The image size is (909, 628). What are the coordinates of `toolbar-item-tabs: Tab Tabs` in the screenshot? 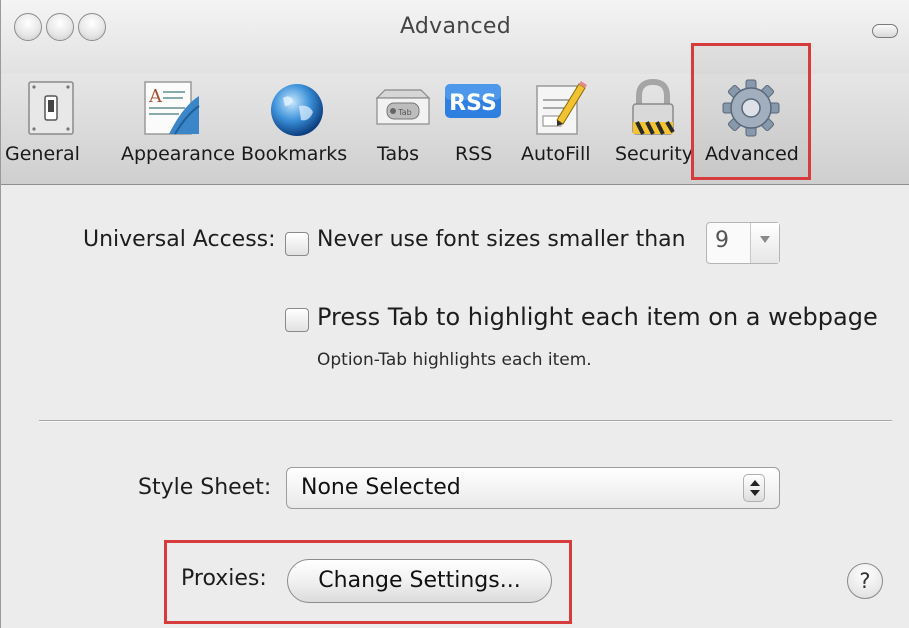 It's located at (396, 129).